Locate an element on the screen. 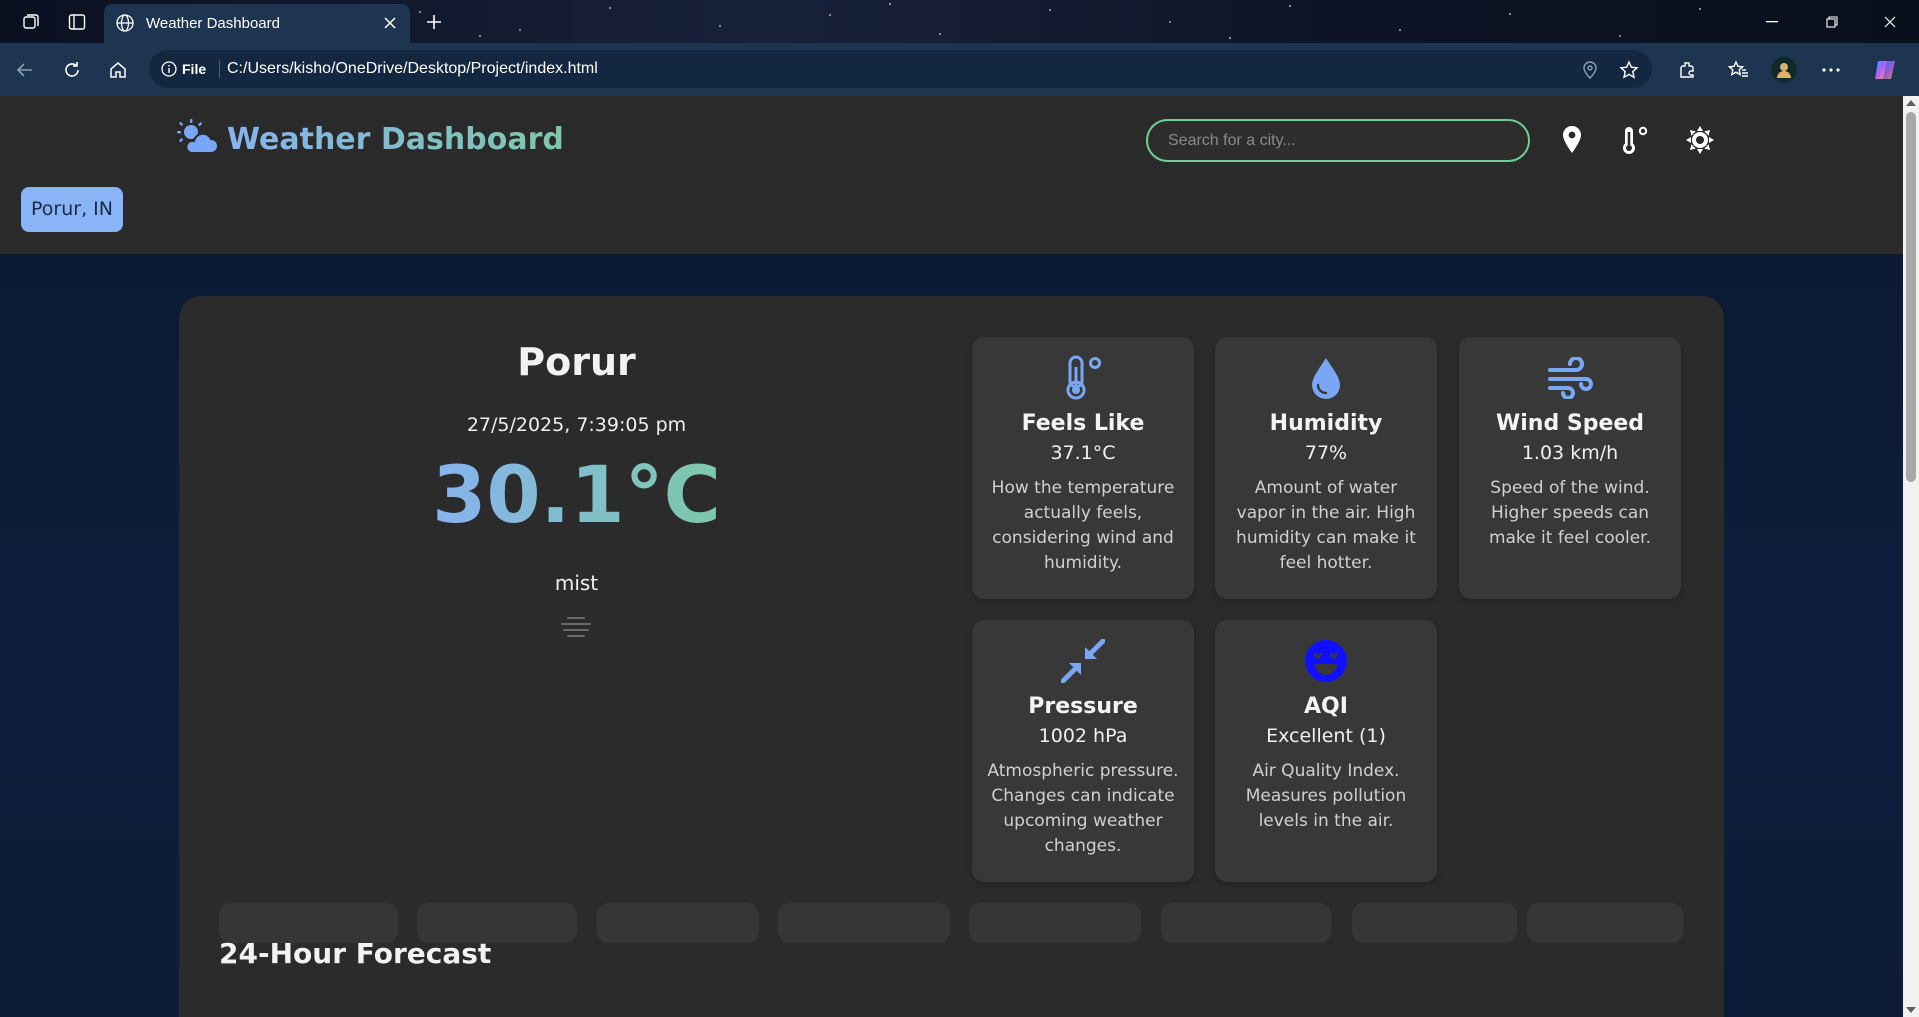  temperature-unit-toggle is located at coordinates (1634, 140).